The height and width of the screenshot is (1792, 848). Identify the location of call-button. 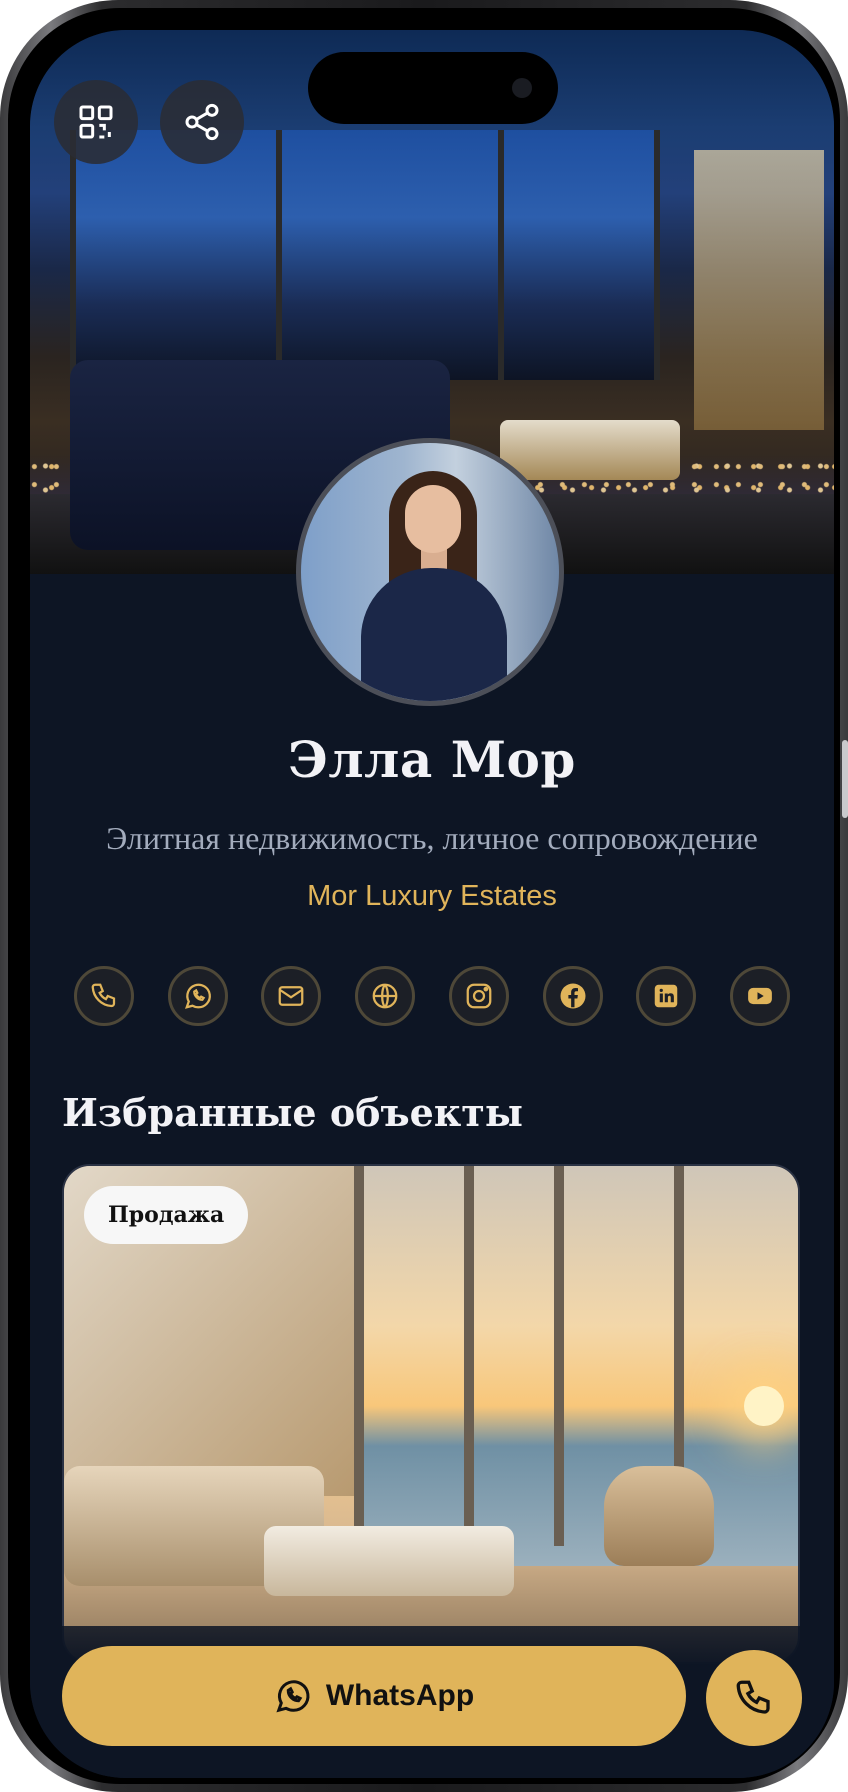
(754, 1698).